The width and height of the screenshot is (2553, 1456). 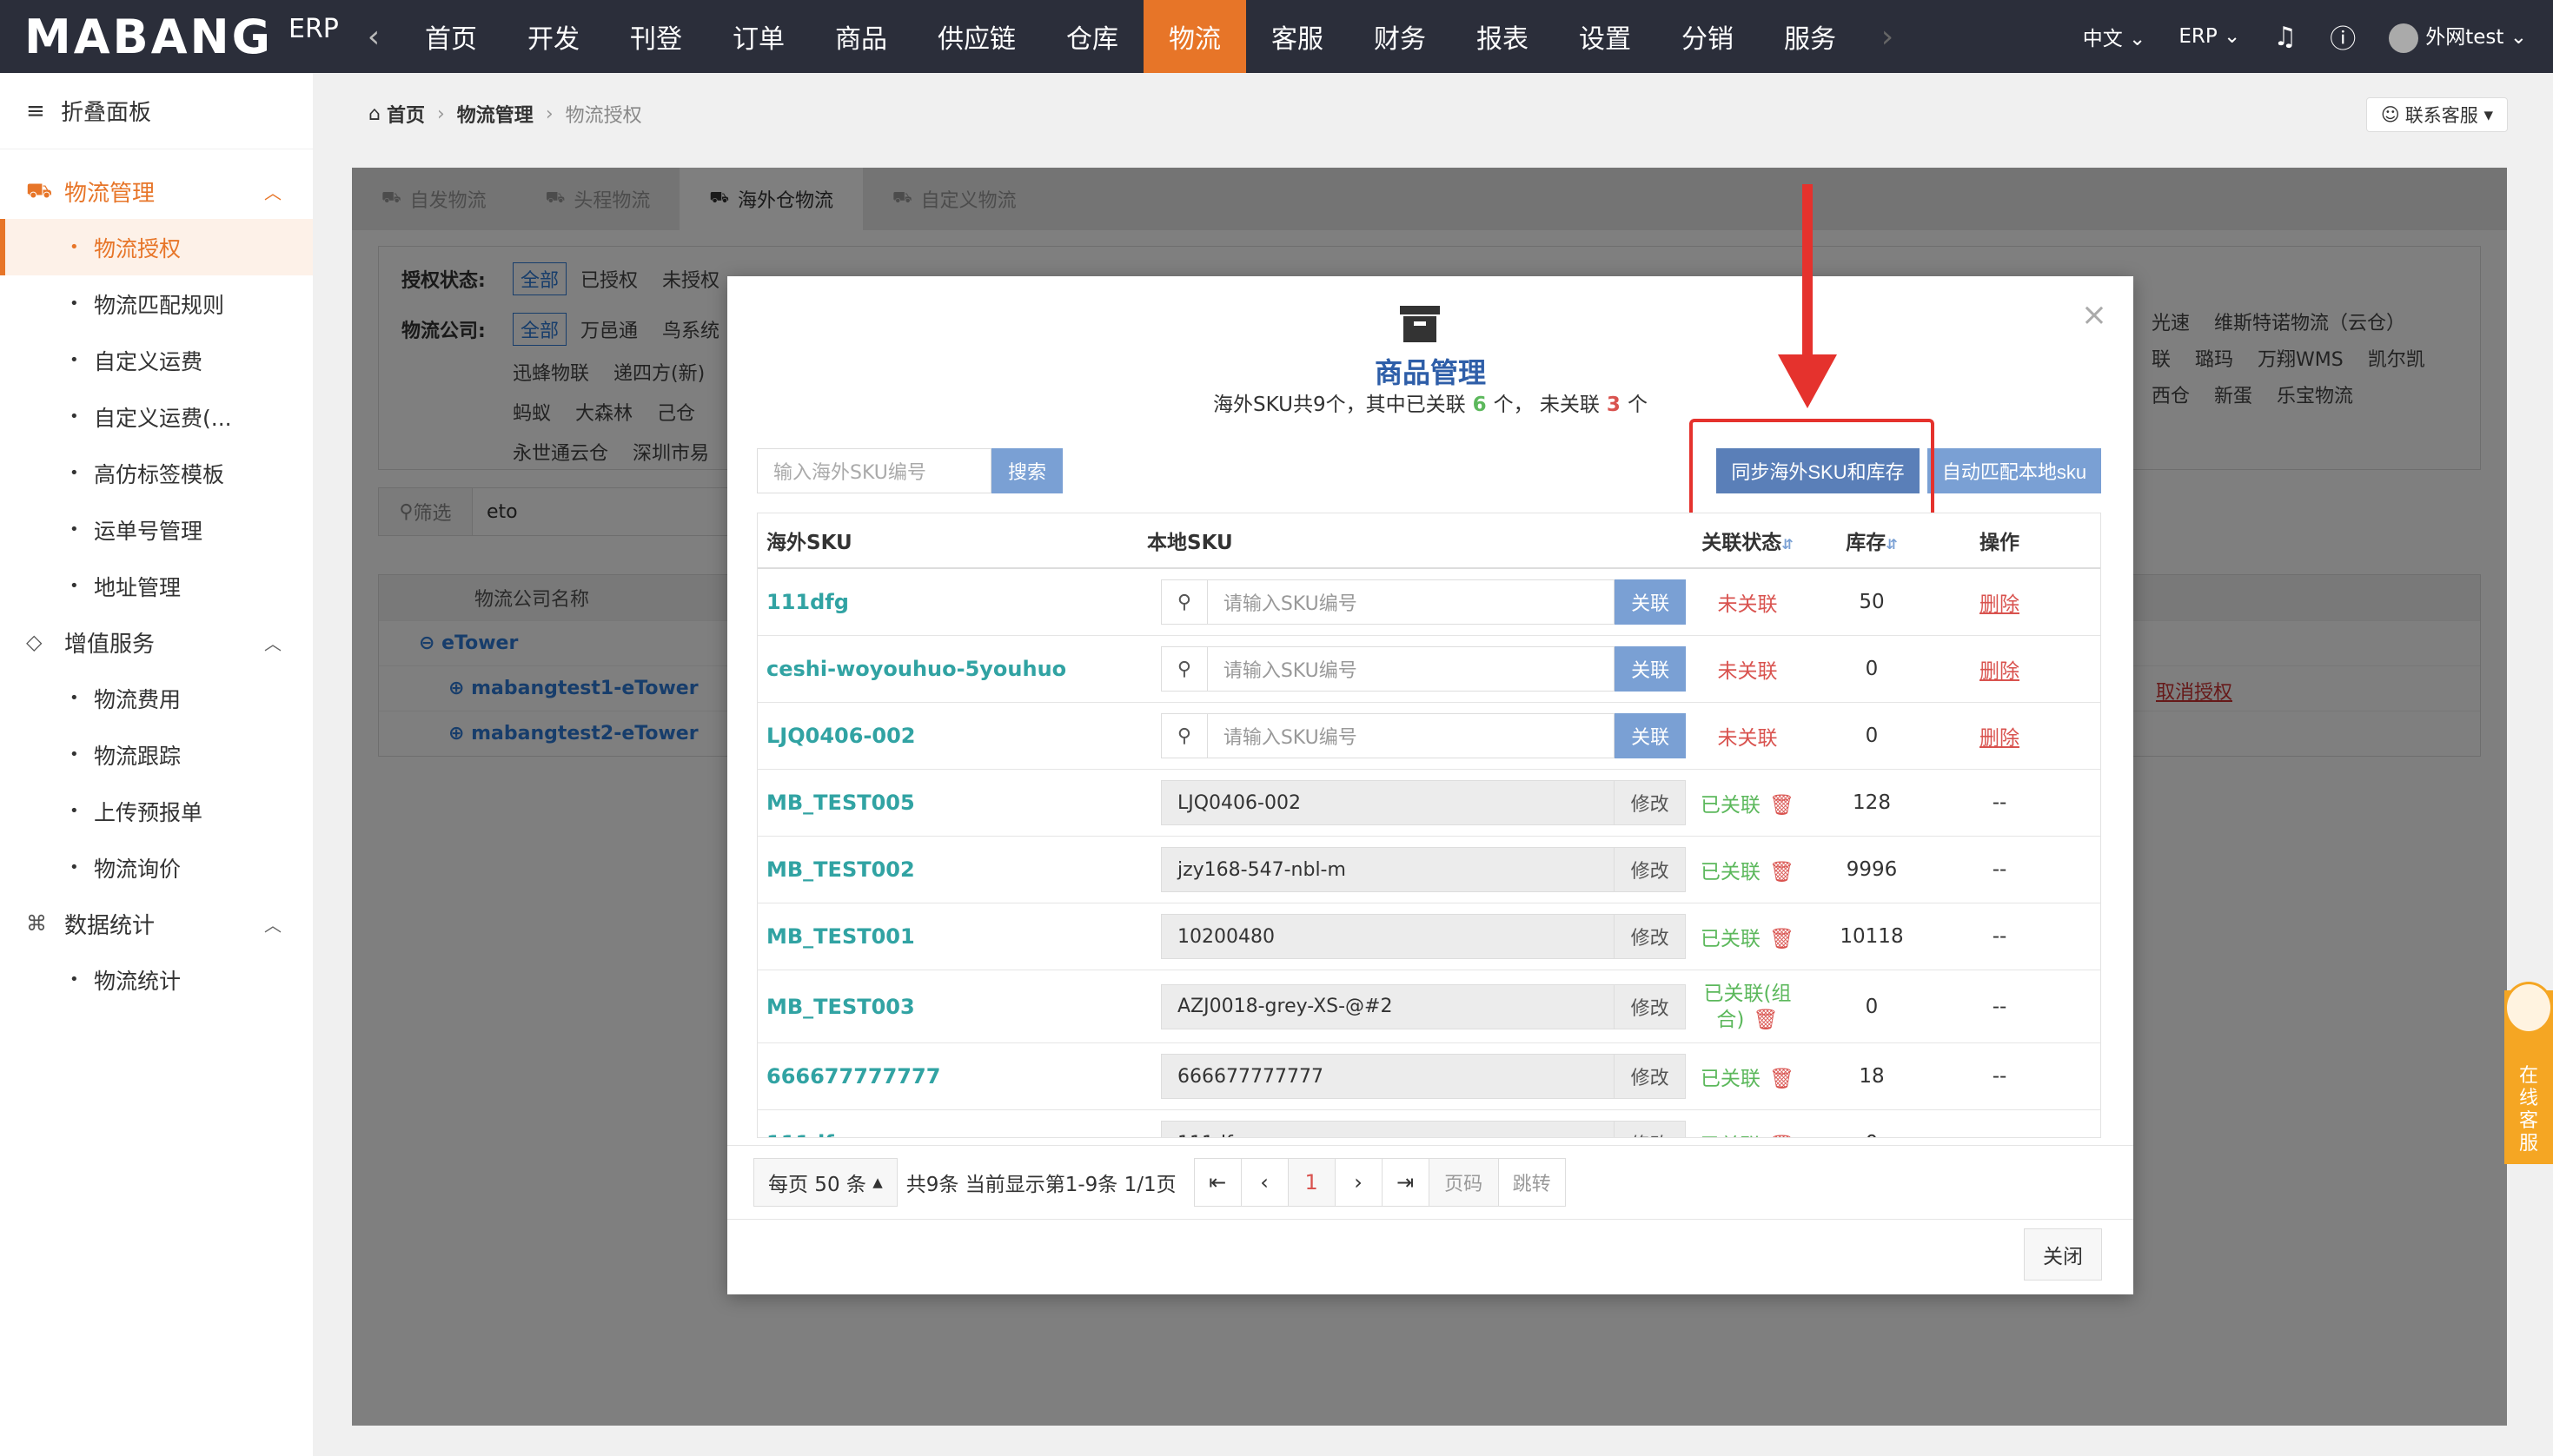 What do you see at coordinates (1810, 36) in the screenshot?
I see `nav-item: 服务` at bounding box center [1810, 36].